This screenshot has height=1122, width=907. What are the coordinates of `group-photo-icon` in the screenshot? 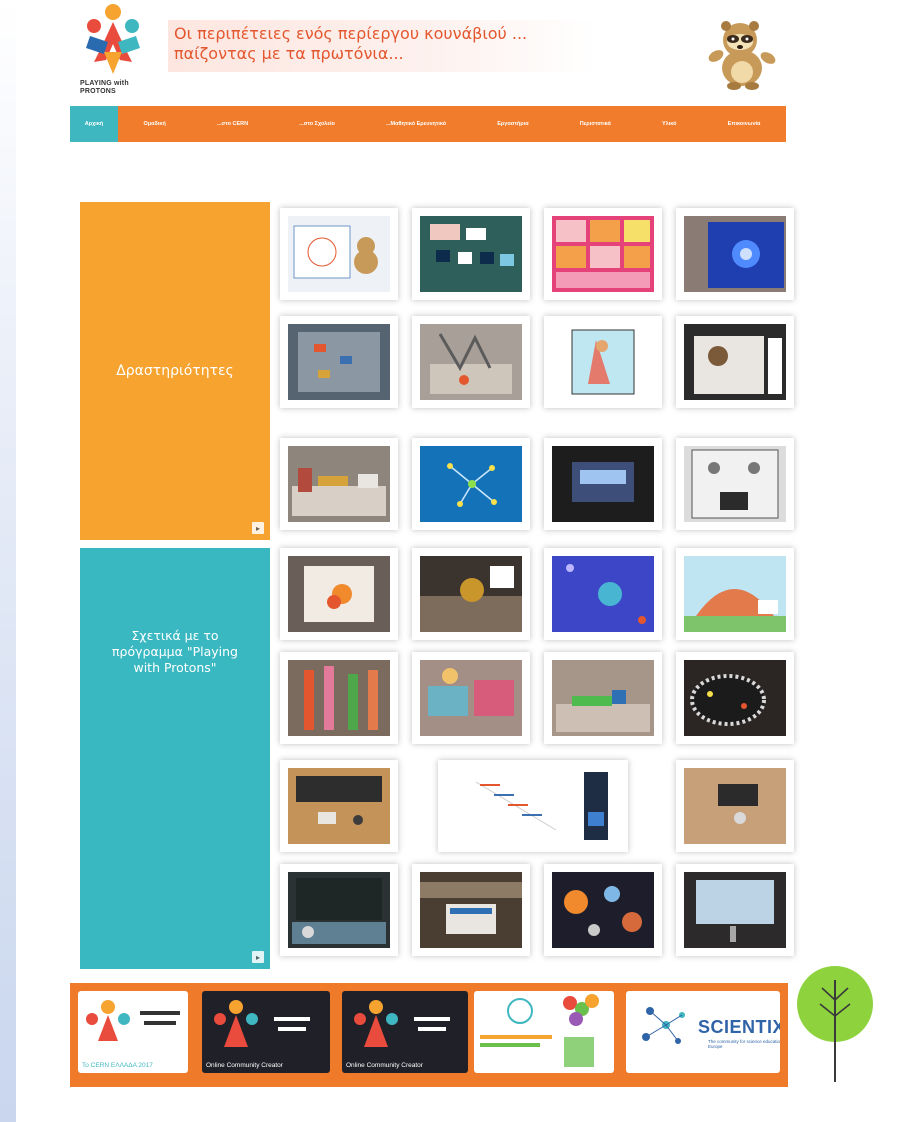 It's located at (471, 910).